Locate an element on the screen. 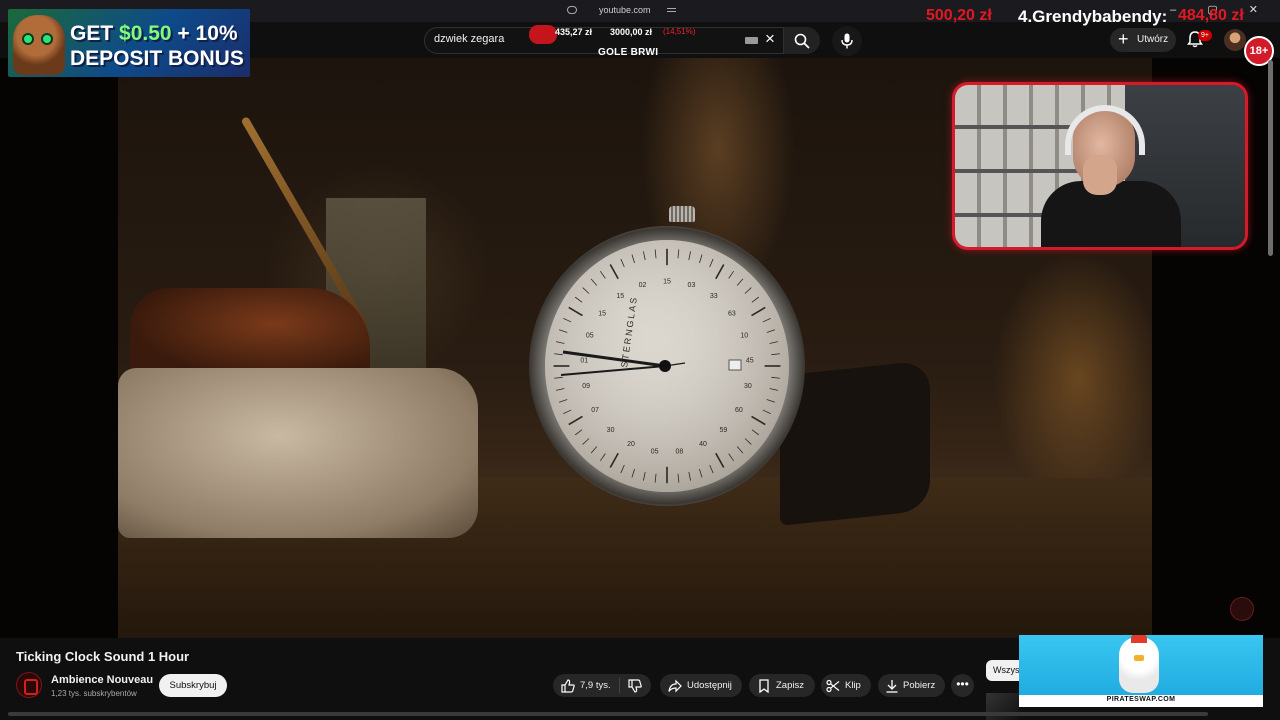  download-label: Pobierz is located at coordinates (919, 685).